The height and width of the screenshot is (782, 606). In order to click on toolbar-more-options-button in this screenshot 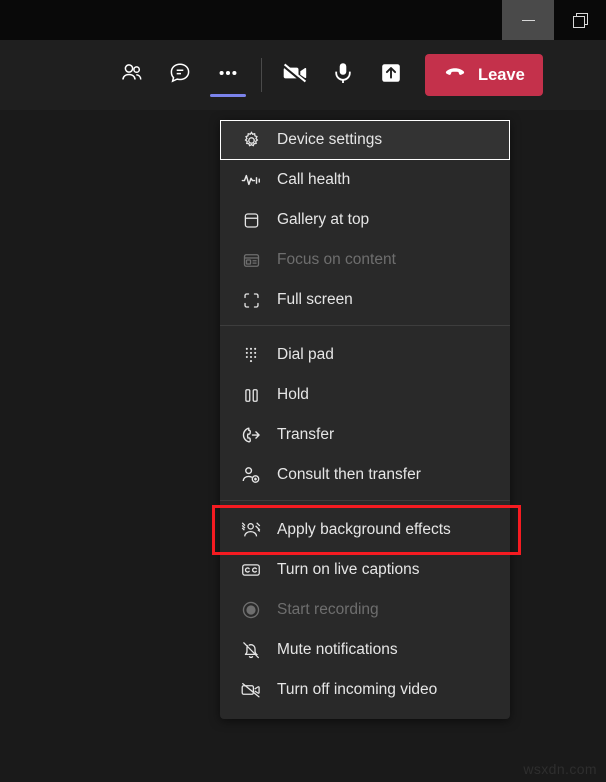, I will do `click(228, 75)`.